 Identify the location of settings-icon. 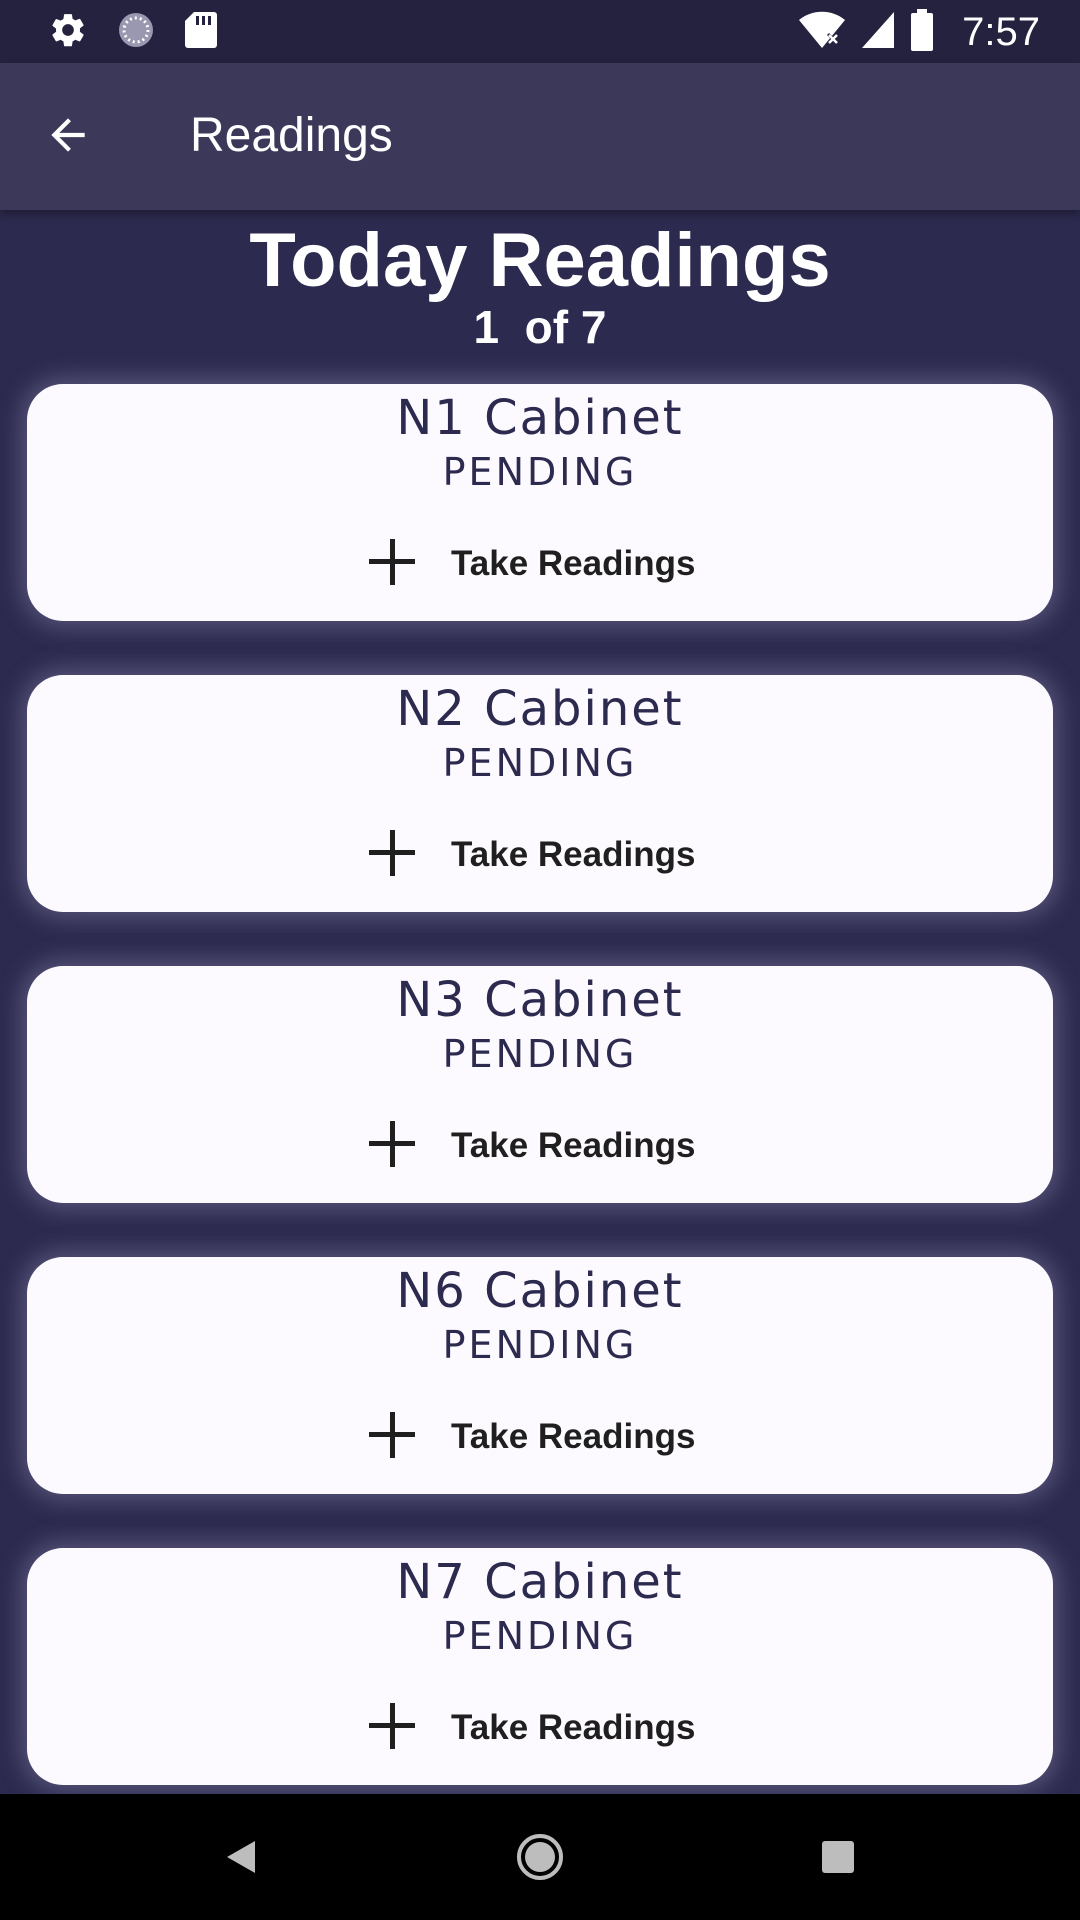
(68, 32).